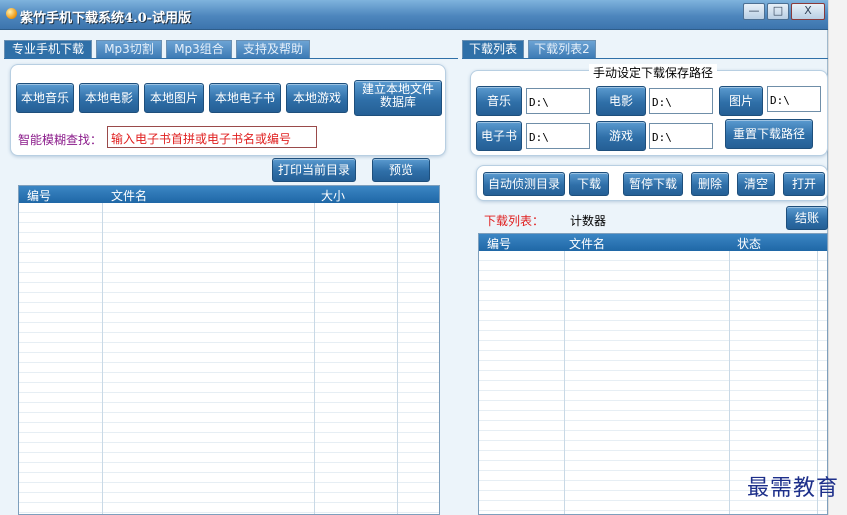 The height and width of the screenshot is (515, 847). Describe the element at coordinates (808, 11) in the screenshot. I see `close-button: X` at that location.